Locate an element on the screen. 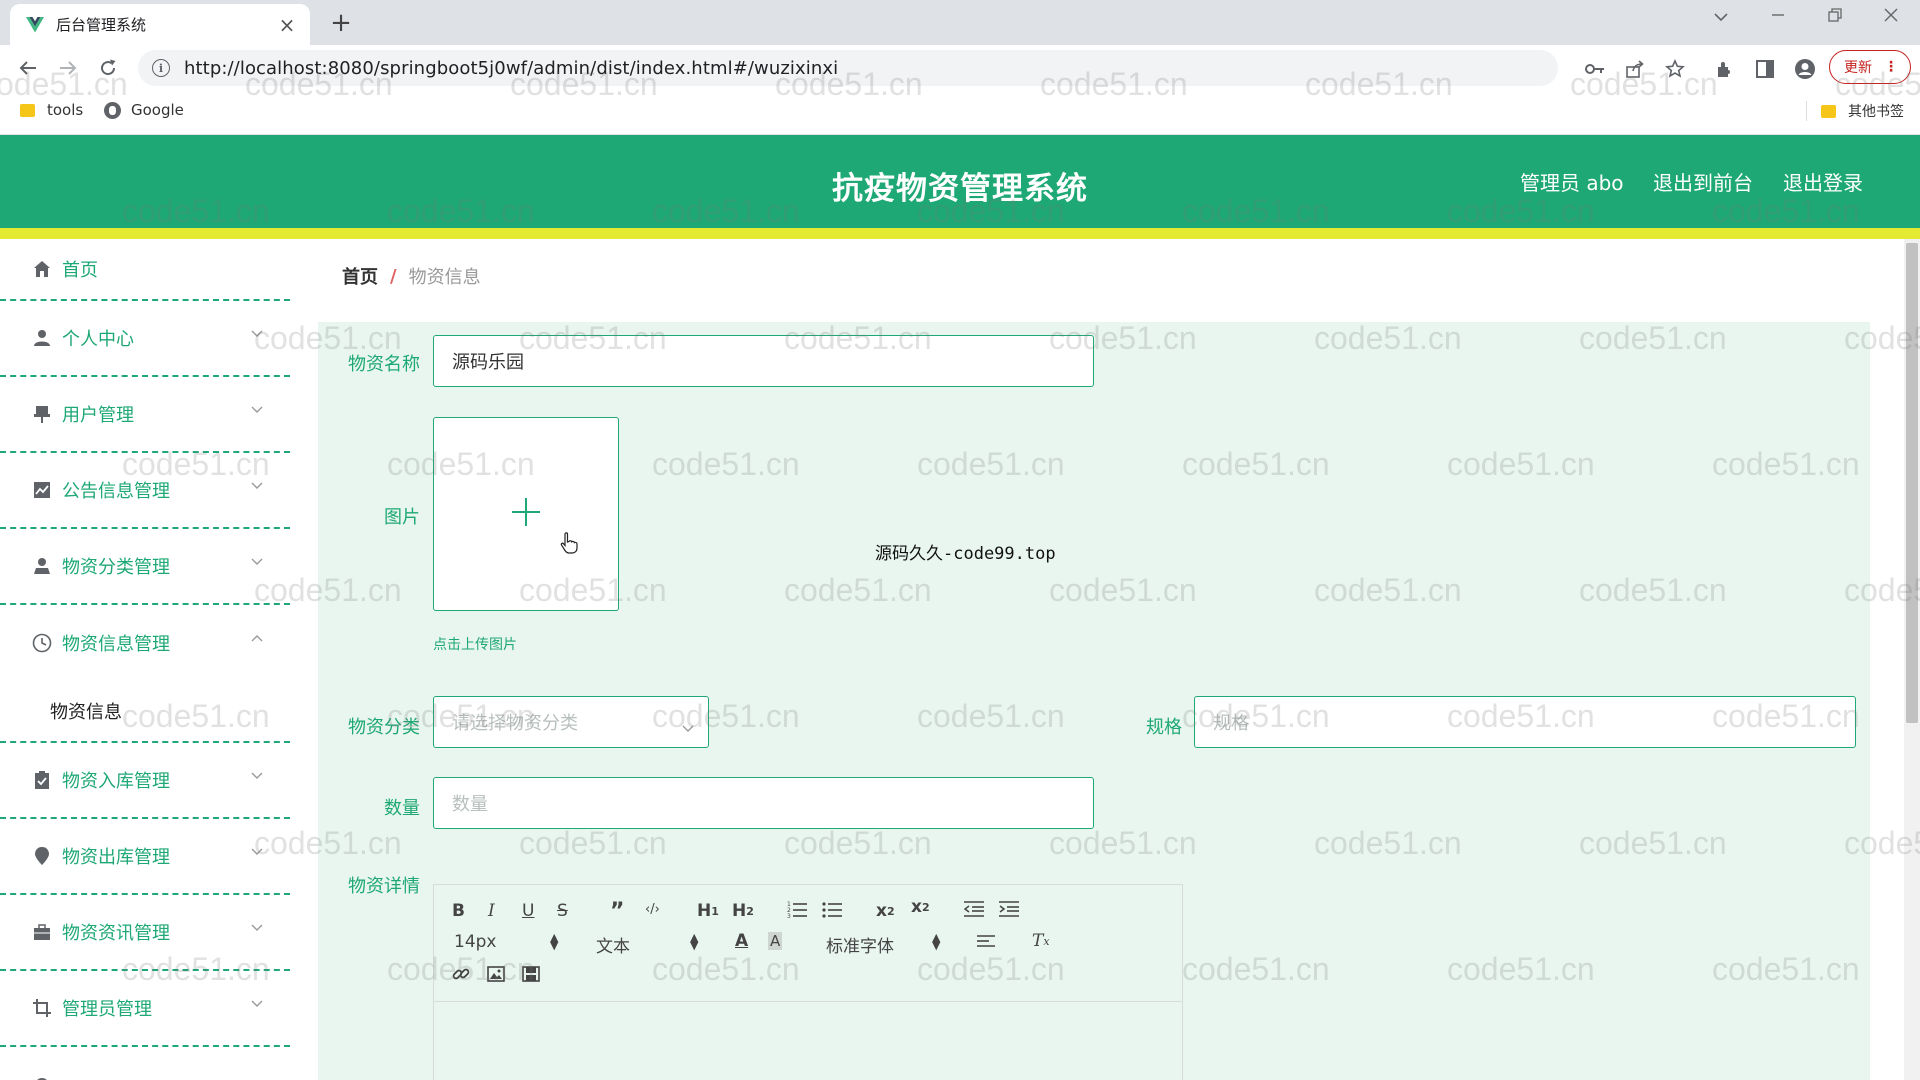 This screenshot has width=1920, height=1080. sidebar-item-outbound-management: 物资出库管理 is located at coordinates (145, 857).